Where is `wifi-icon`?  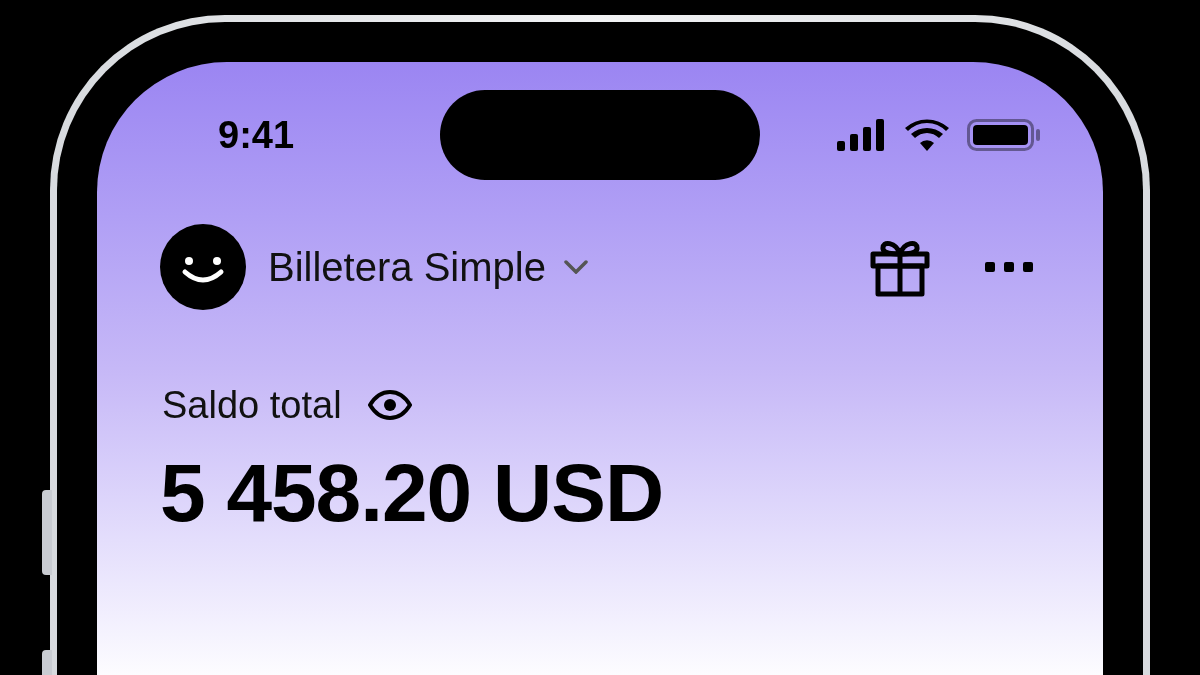
wifi-icon is located at coordinates (927, 135).